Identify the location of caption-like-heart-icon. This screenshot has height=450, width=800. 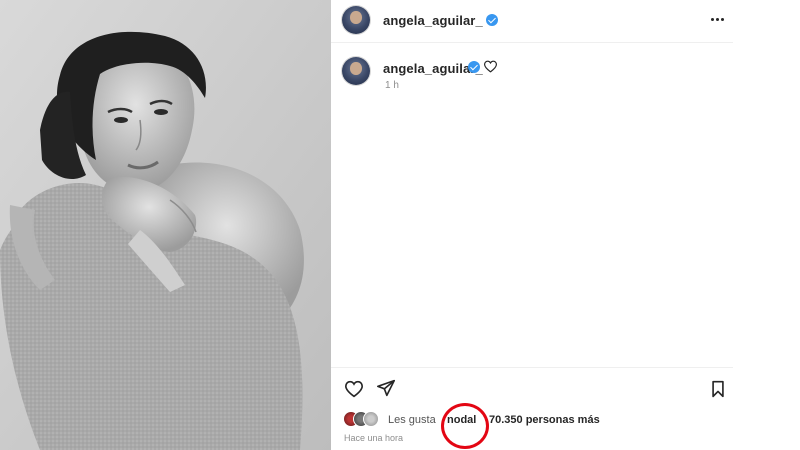
(490, 66).